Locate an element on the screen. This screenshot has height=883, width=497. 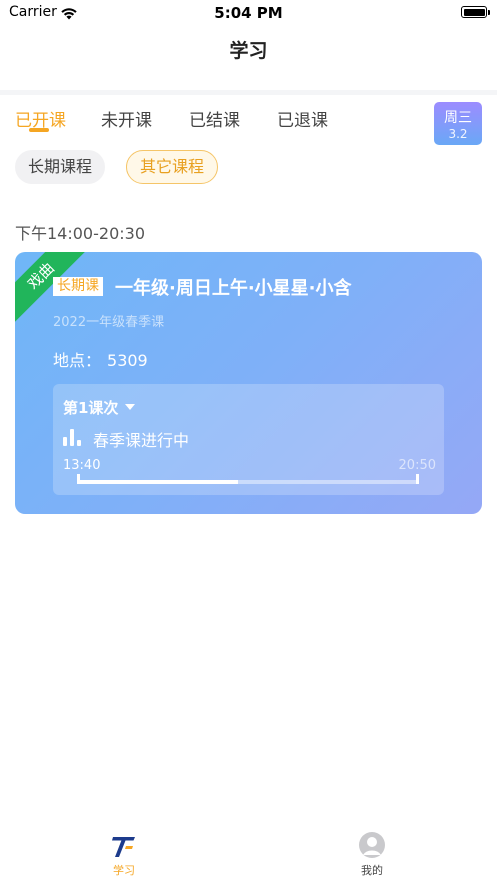
signal-bars-icon is located at coordinates (76, 437).